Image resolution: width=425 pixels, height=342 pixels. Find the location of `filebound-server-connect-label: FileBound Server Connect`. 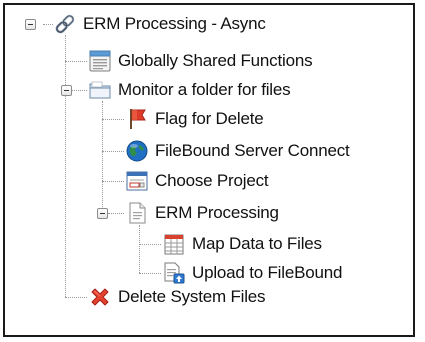

filebound-server-connect-label: FileBound Server Connect is located at coordinates (252, 150).